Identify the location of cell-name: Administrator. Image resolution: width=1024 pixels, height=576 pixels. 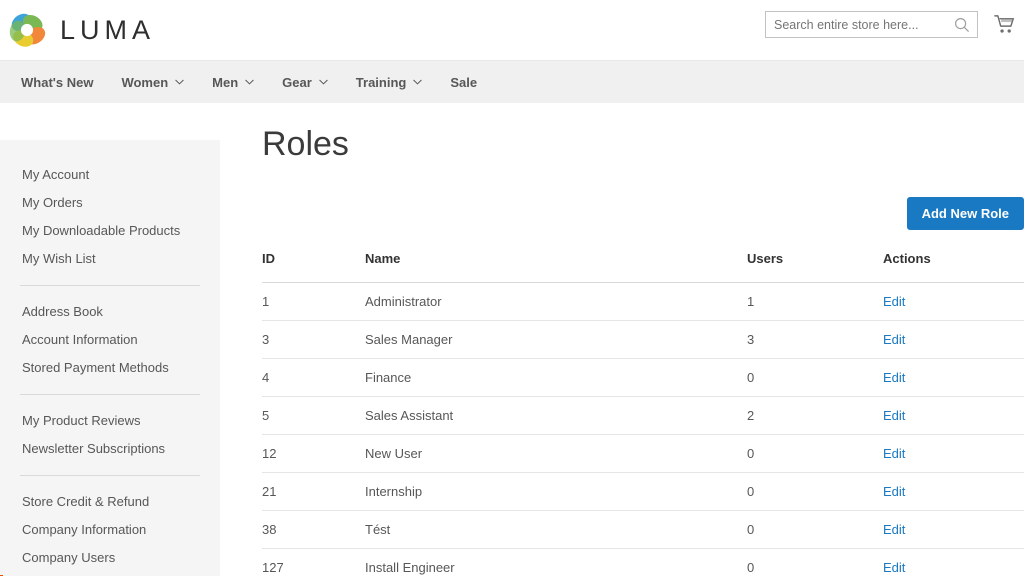
(556, 301).